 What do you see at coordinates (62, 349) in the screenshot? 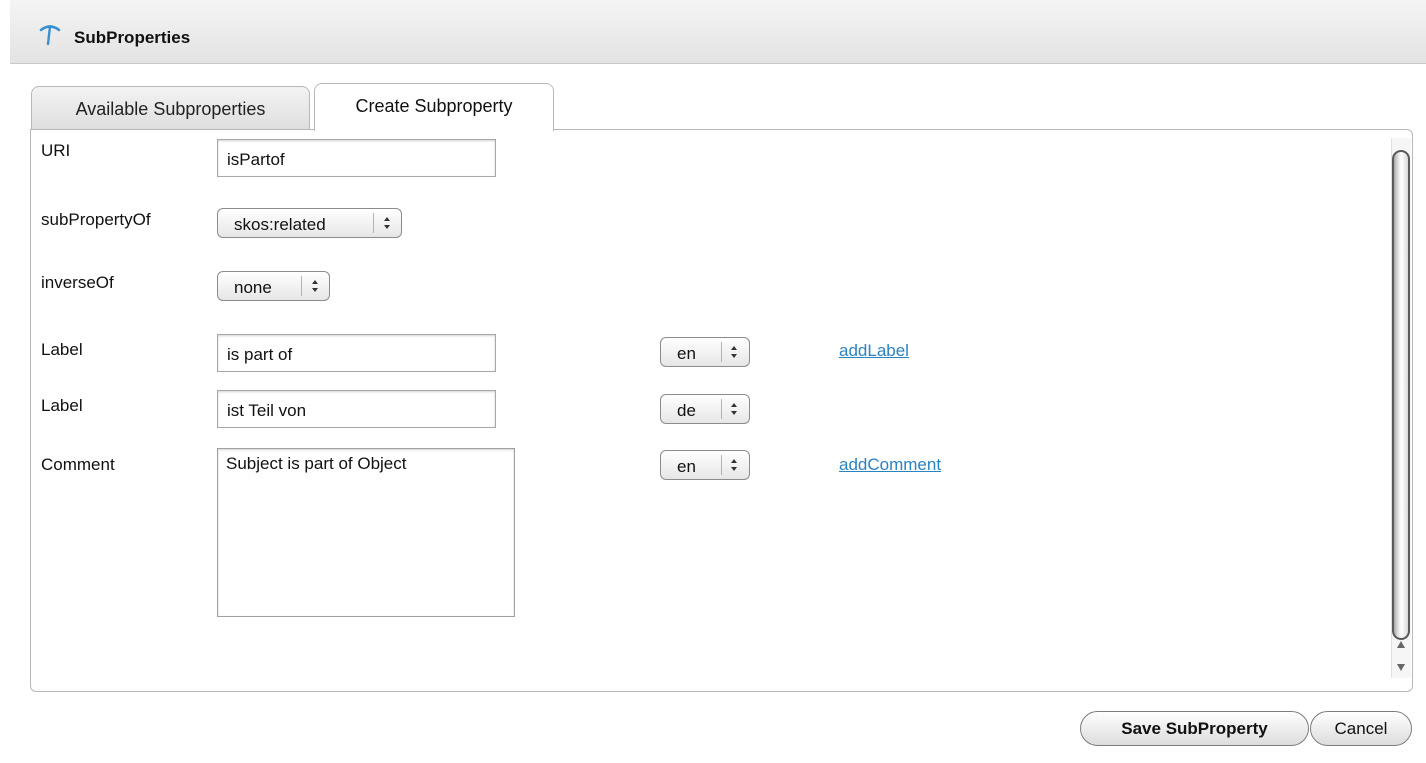
I see `label-1-label: Label` at bounding box center [62, 349].